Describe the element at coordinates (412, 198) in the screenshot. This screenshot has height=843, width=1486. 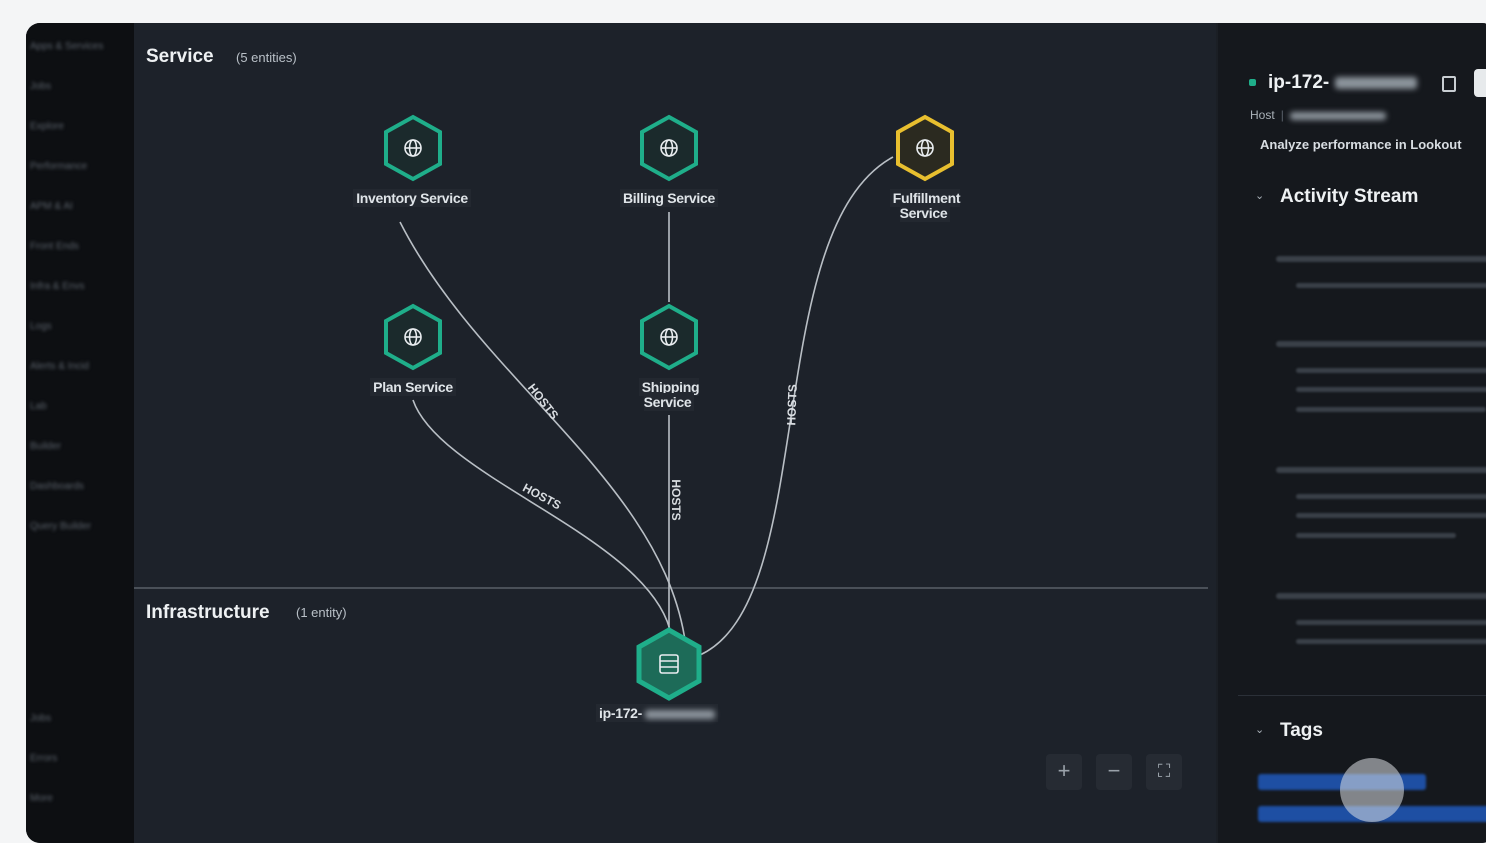
I see `inventory-service-label: Inventory Service` at that location.